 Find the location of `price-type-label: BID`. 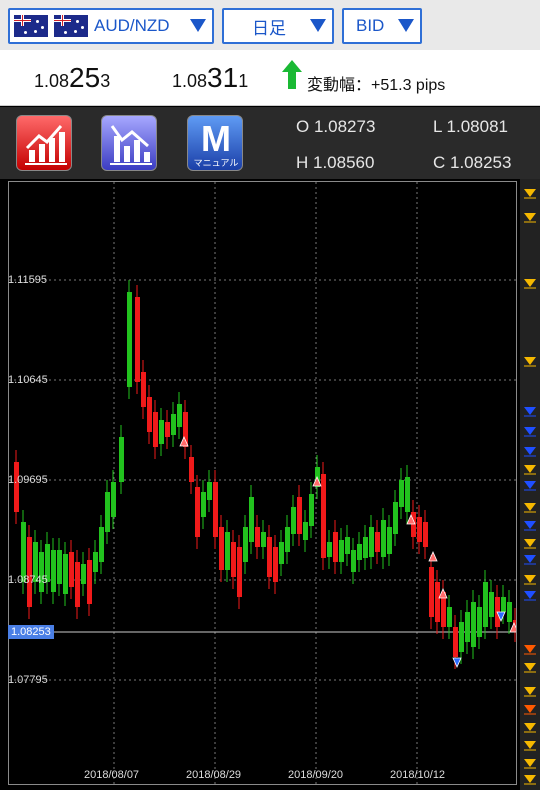

price-type-label: BID is located at coordinates (370, 25).